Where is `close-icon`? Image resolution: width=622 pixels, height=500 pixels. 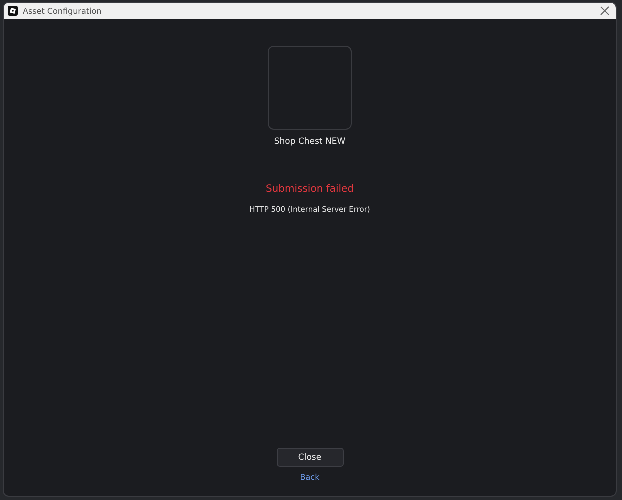 close-icon is located at coordinates (605, 11).